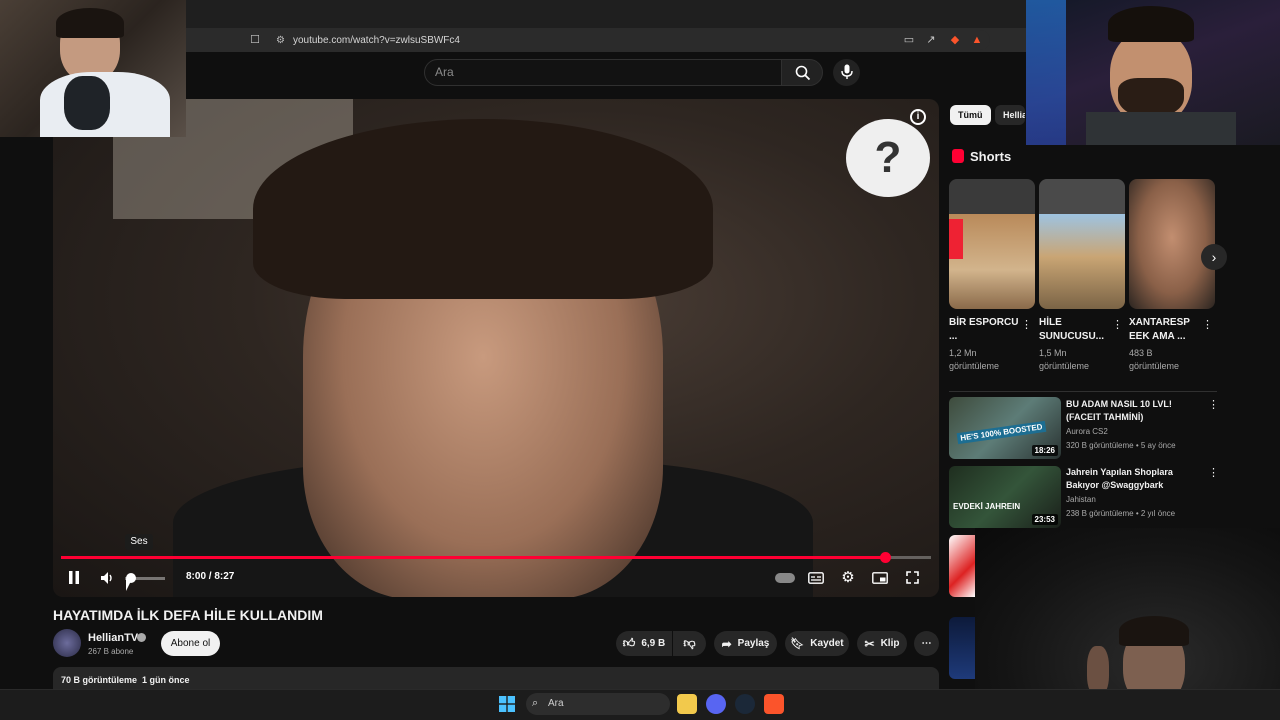  Describe the element at coordinates (125, 680) in the screenshot. I see `view-stats: 70 B görüntüleme 1 gün önce` at that location.